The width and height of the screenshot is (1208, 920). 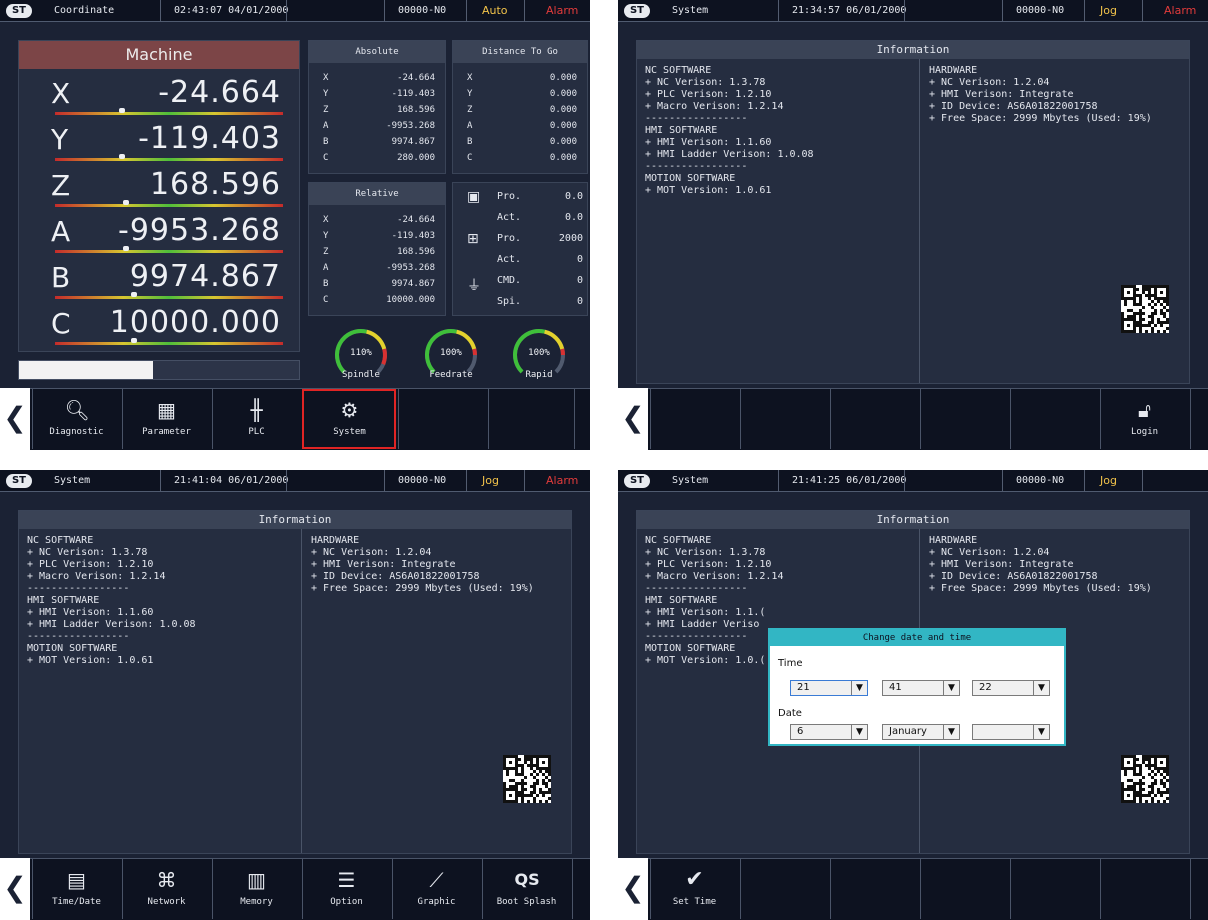 What do you see at coordinates (377, 111) in the screenshot?
I see `coordinate-row: Z 168.596` at bounding box center [377, 111].